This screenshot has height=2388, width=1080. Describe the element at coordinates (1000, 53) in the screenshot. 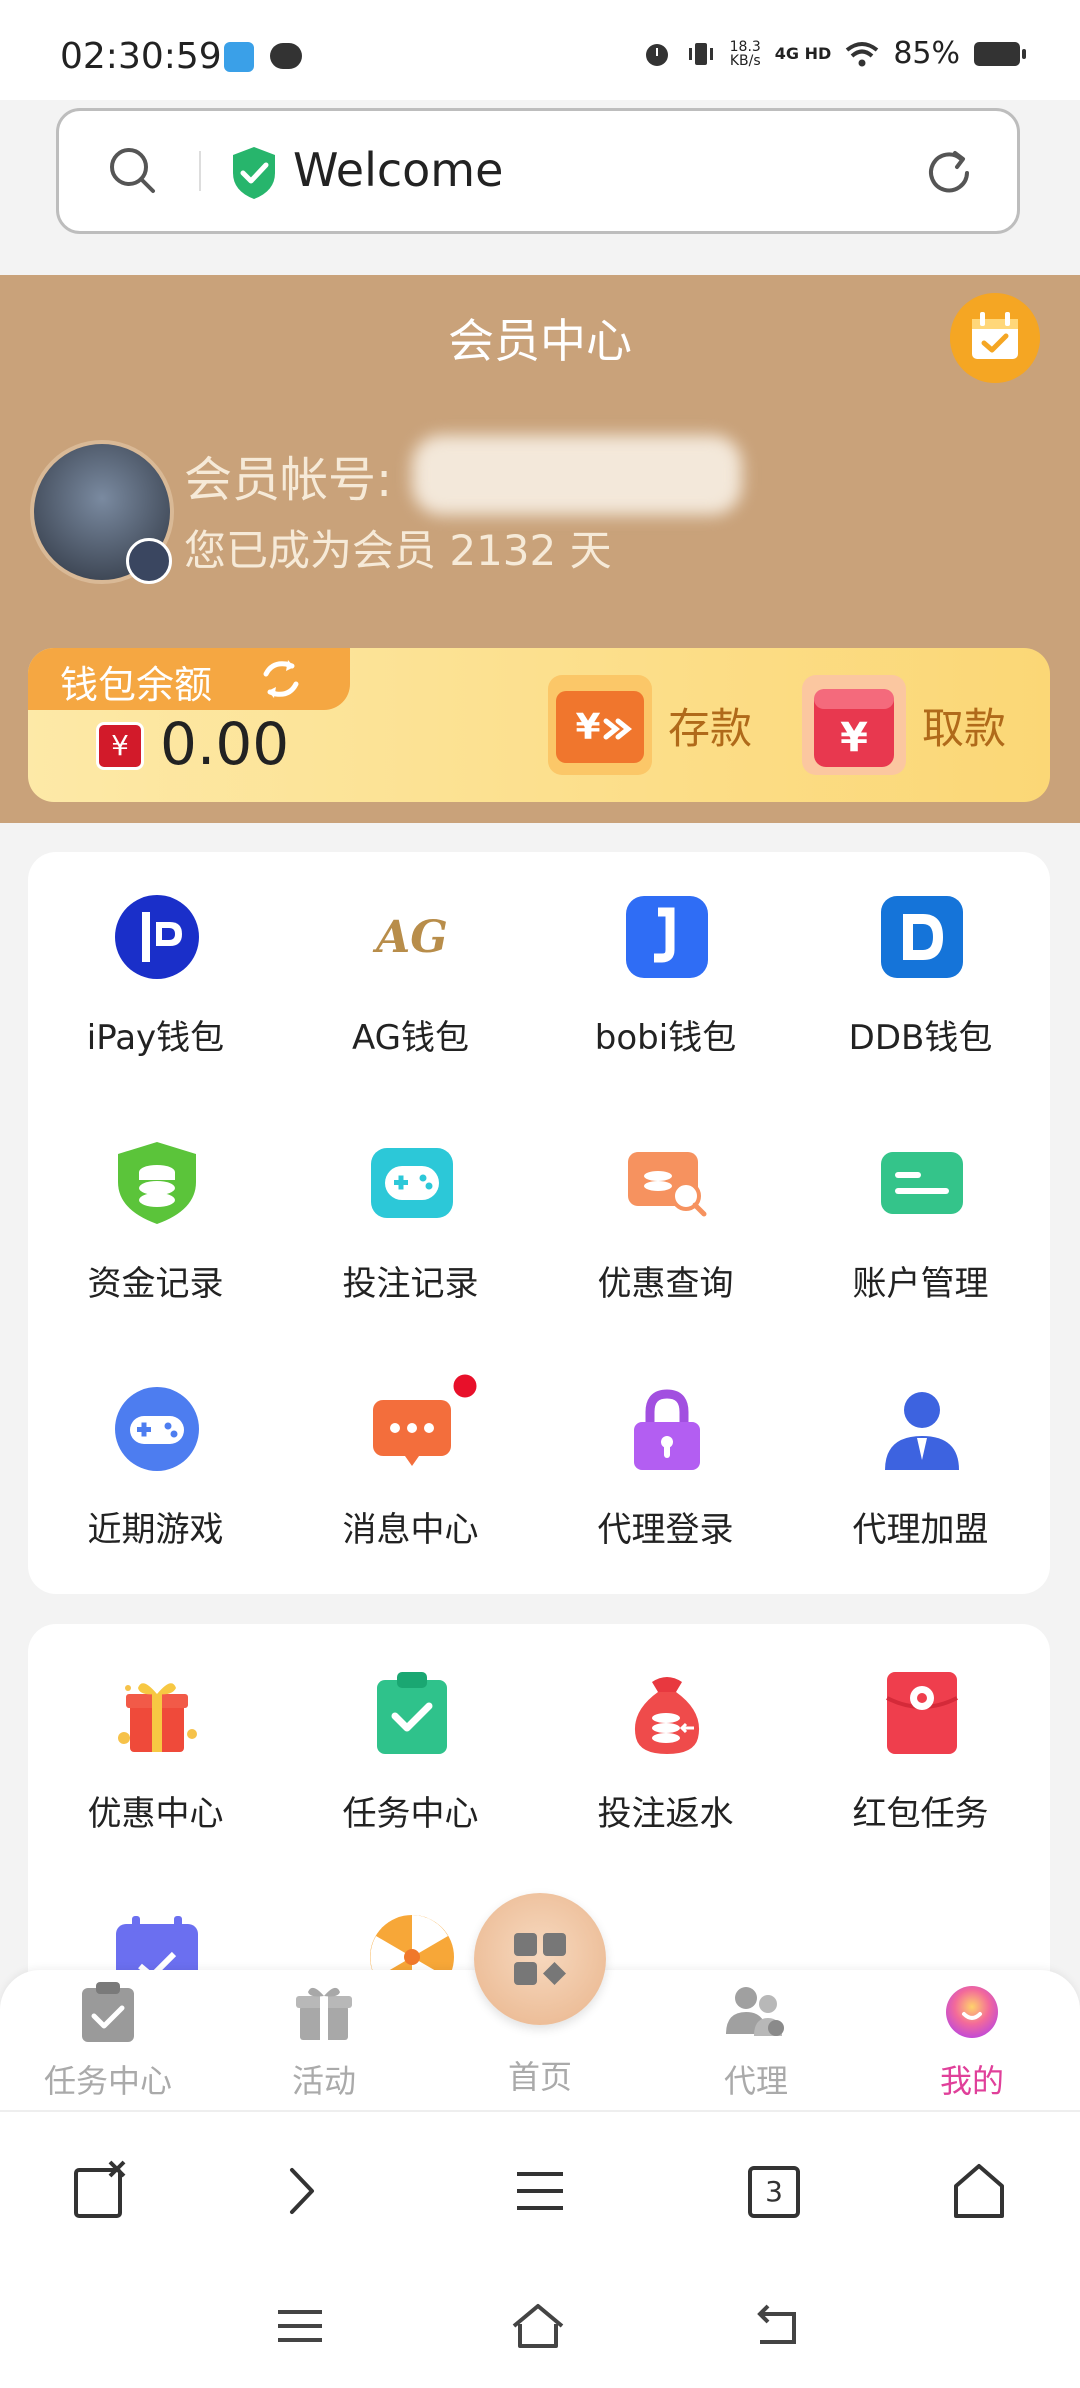

I see `battery-icon` at that location.